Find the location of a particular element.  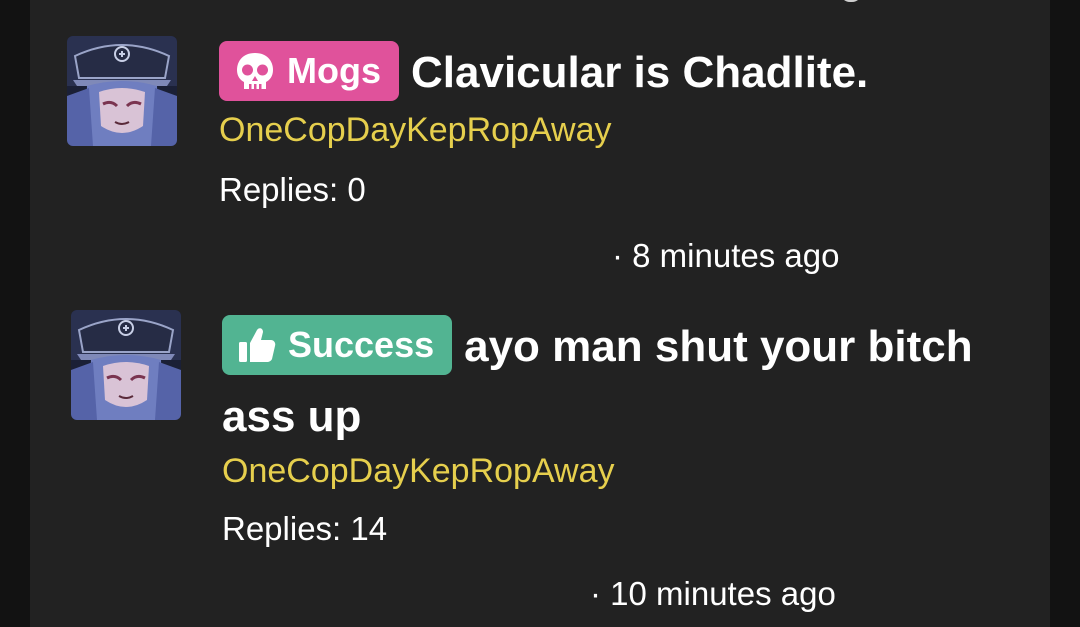

timestamp: · 8 minutes ago is located at coordinates (726, 255).